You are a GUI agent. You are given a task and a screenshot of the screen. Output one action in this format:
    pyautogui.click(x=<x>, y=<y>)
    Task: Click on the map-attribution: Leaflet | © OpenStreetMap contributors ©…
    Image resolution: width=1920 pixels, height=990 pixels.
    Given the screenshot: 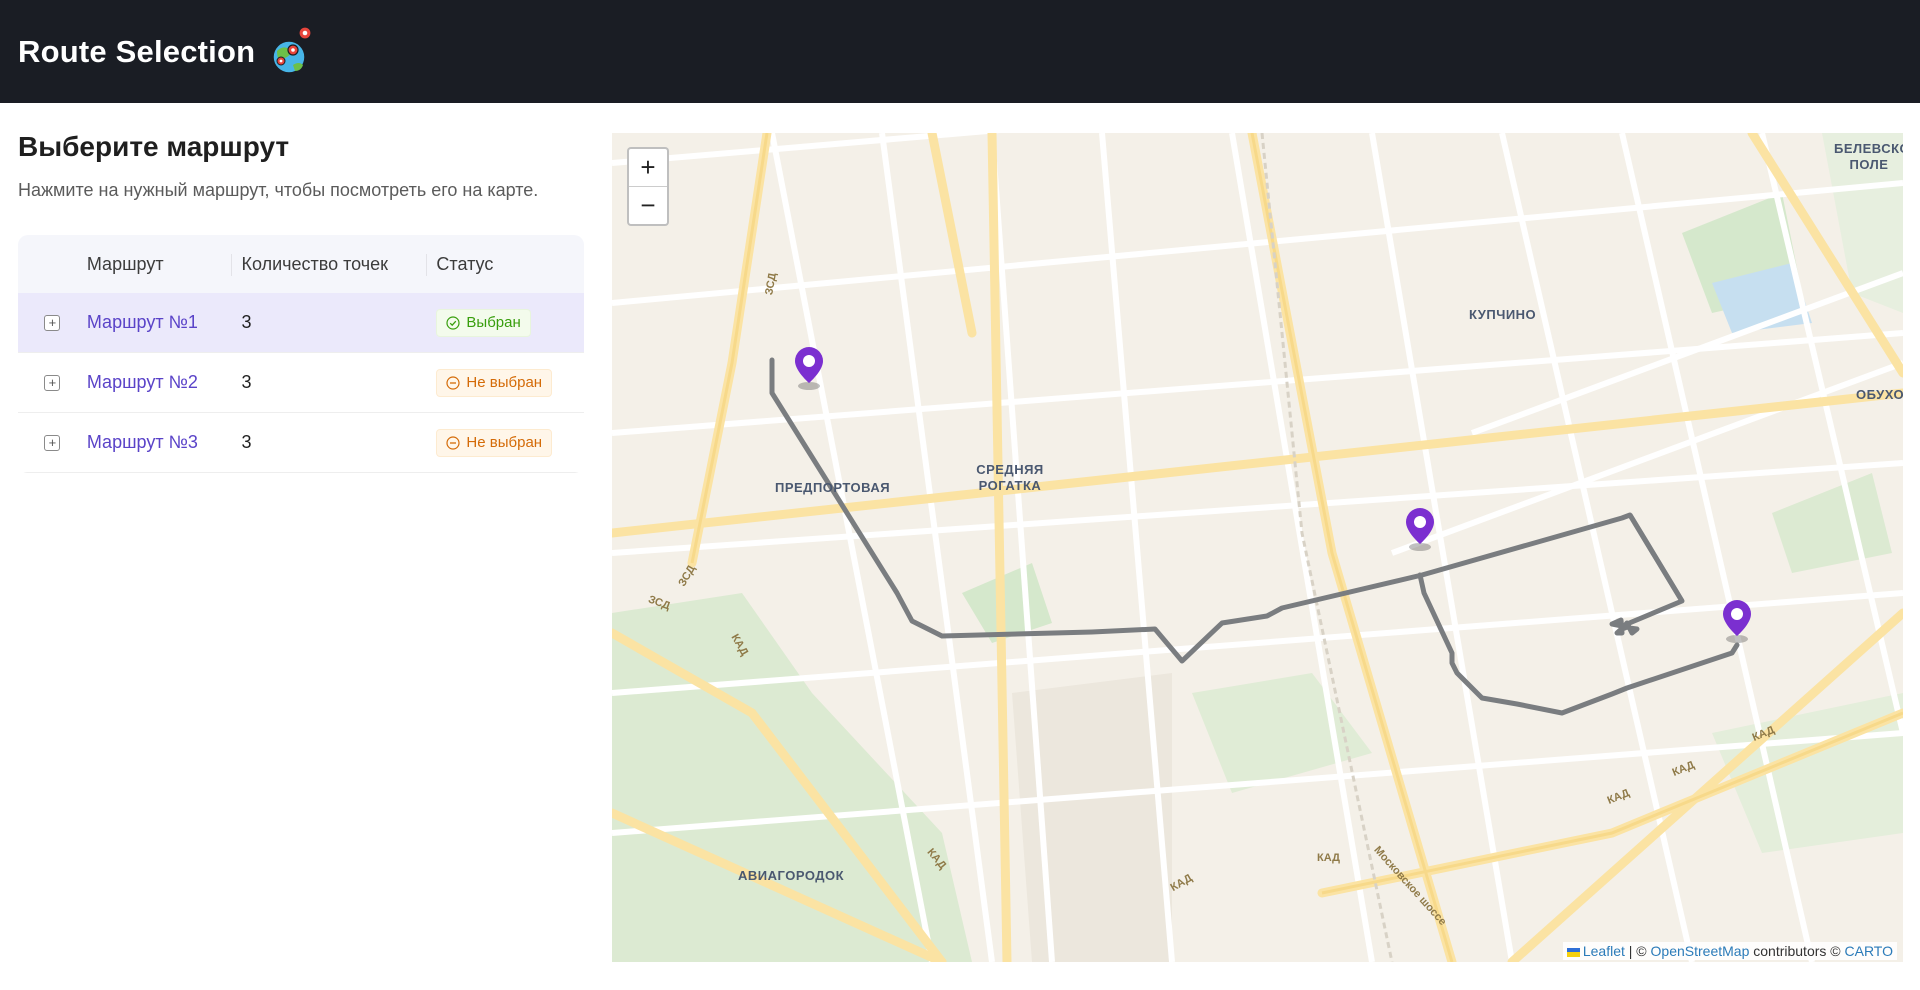 What is the action you would take?
    pyautogui.click(x=1729, y=951)
    